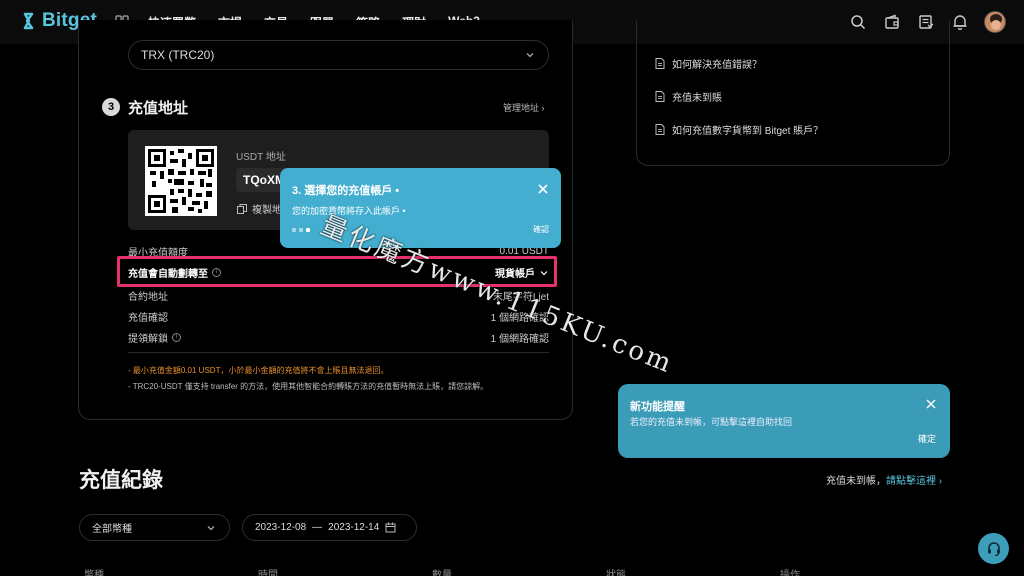  I want to click on copy-icon, so click(242, 208).